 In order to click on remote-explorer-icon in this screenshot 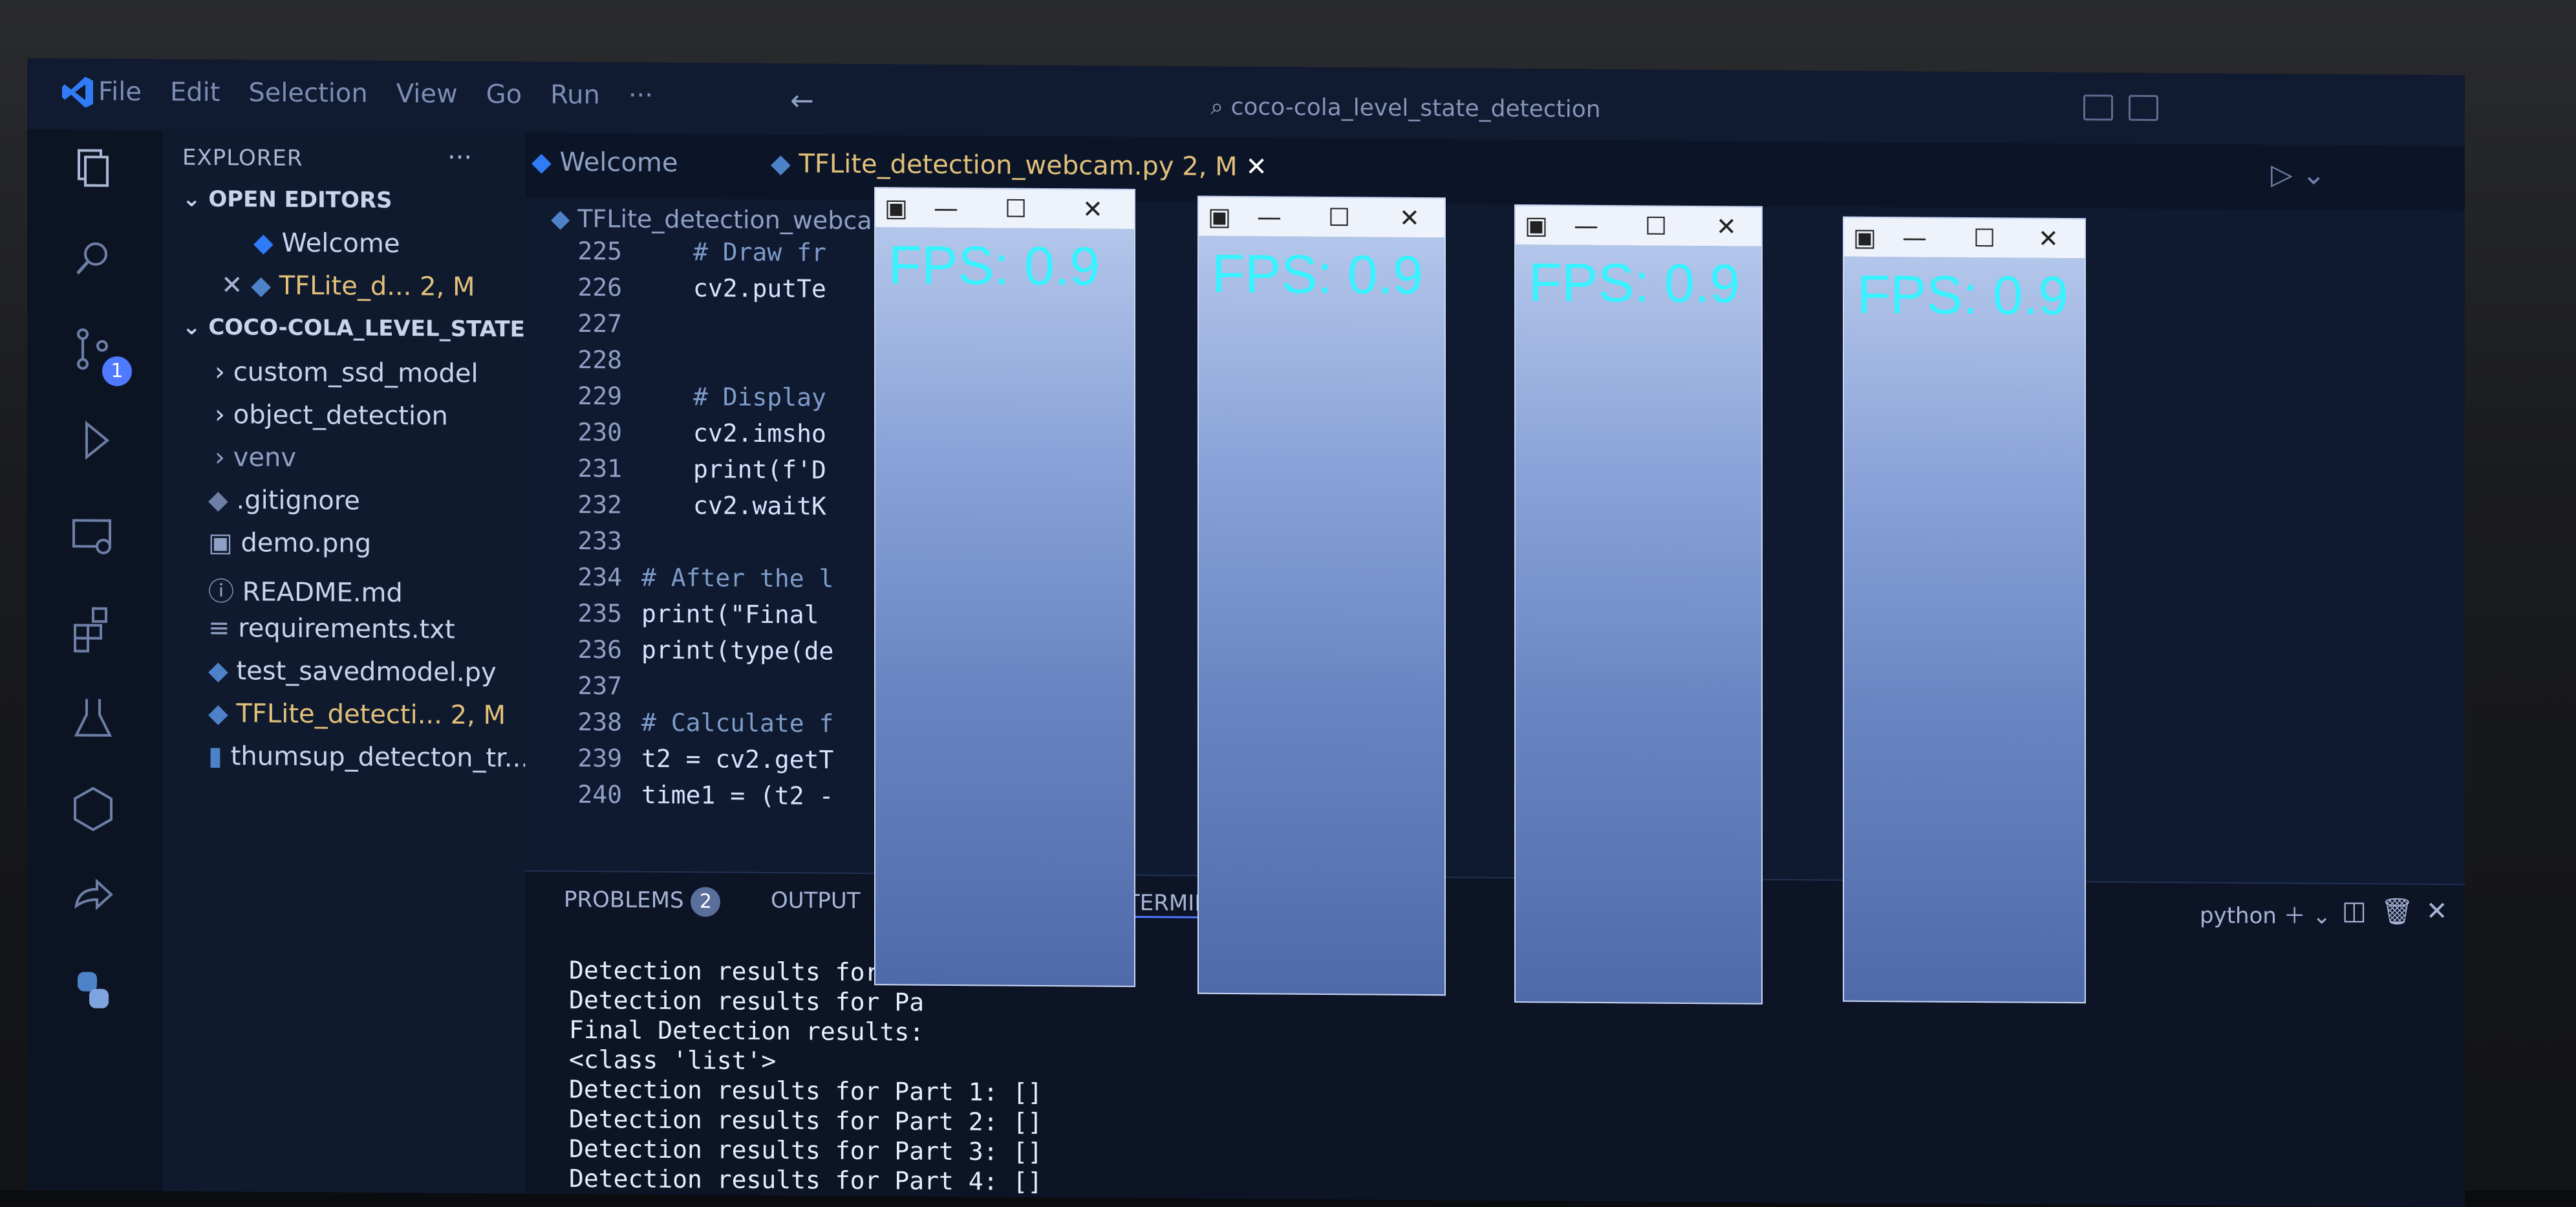, I will do `click(93, 537)`.